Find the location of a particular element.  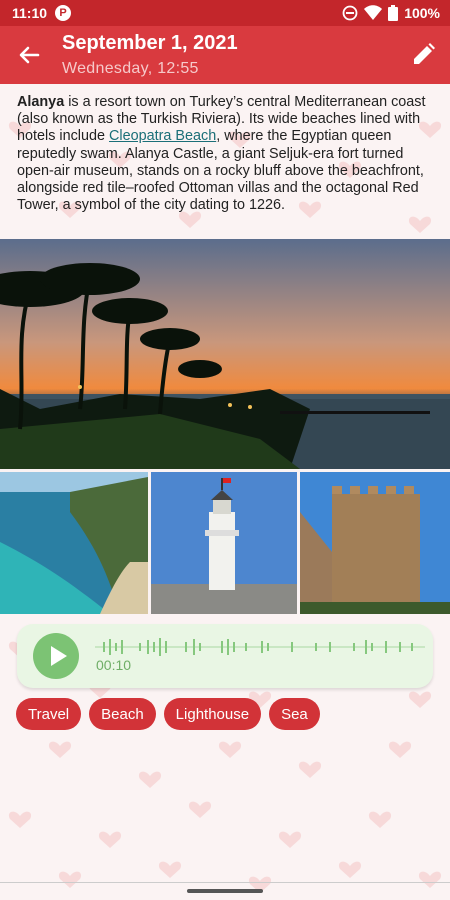

tag-chip: Lighthouse is located at coordinates (212, 714).